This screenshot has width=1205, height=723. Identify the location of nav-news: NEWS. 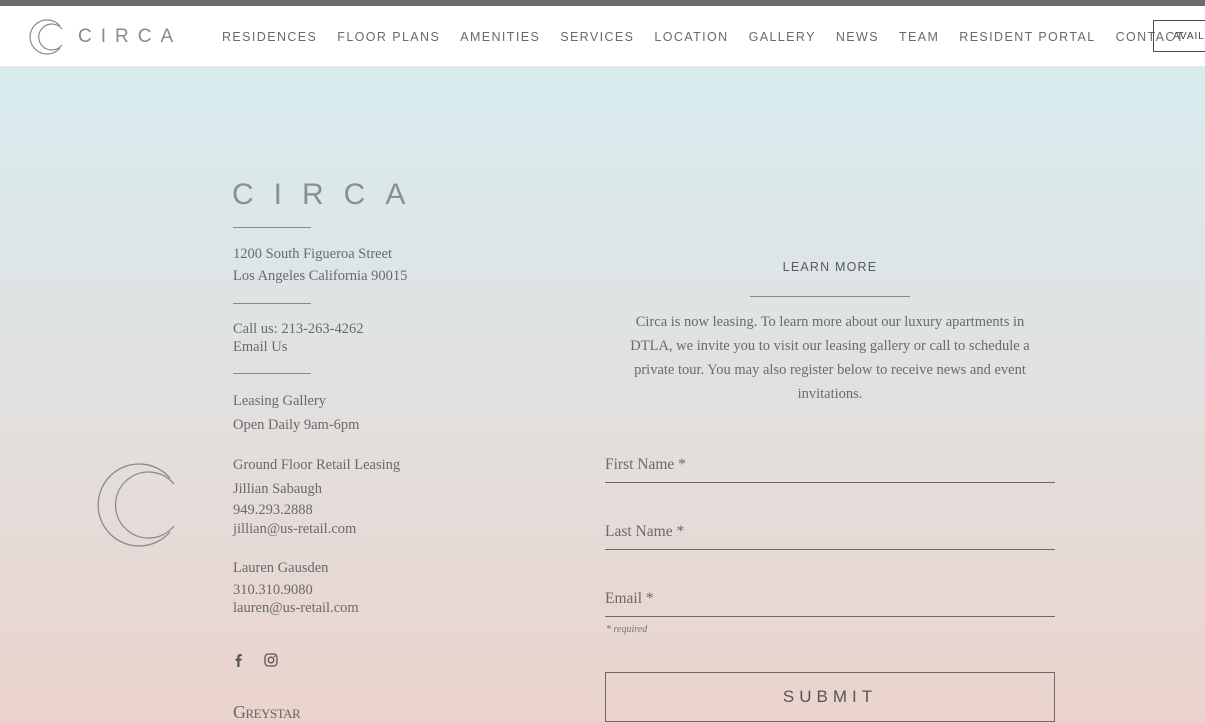
(857, 37).